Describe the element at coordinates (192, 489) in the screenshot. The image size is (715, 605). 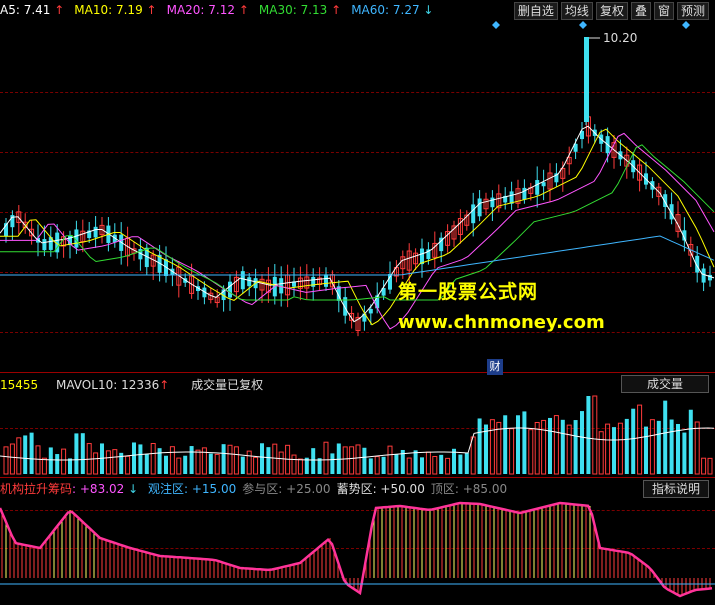
I see `indicator-zone-label: 观注区: +15.00` at that location.